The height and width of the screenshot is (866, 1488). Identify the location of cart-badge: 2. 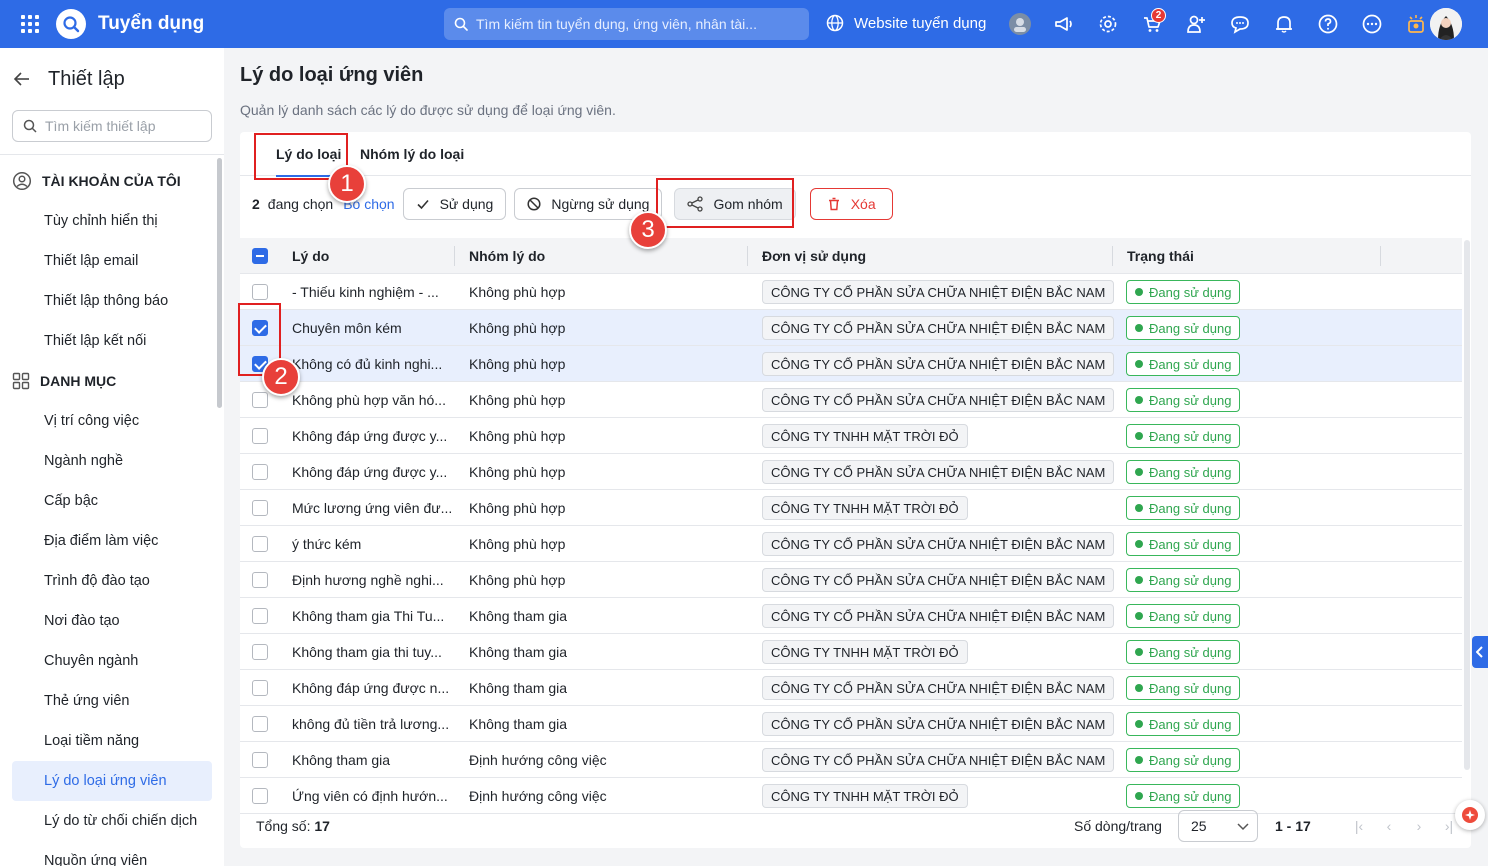
(1158, 15).